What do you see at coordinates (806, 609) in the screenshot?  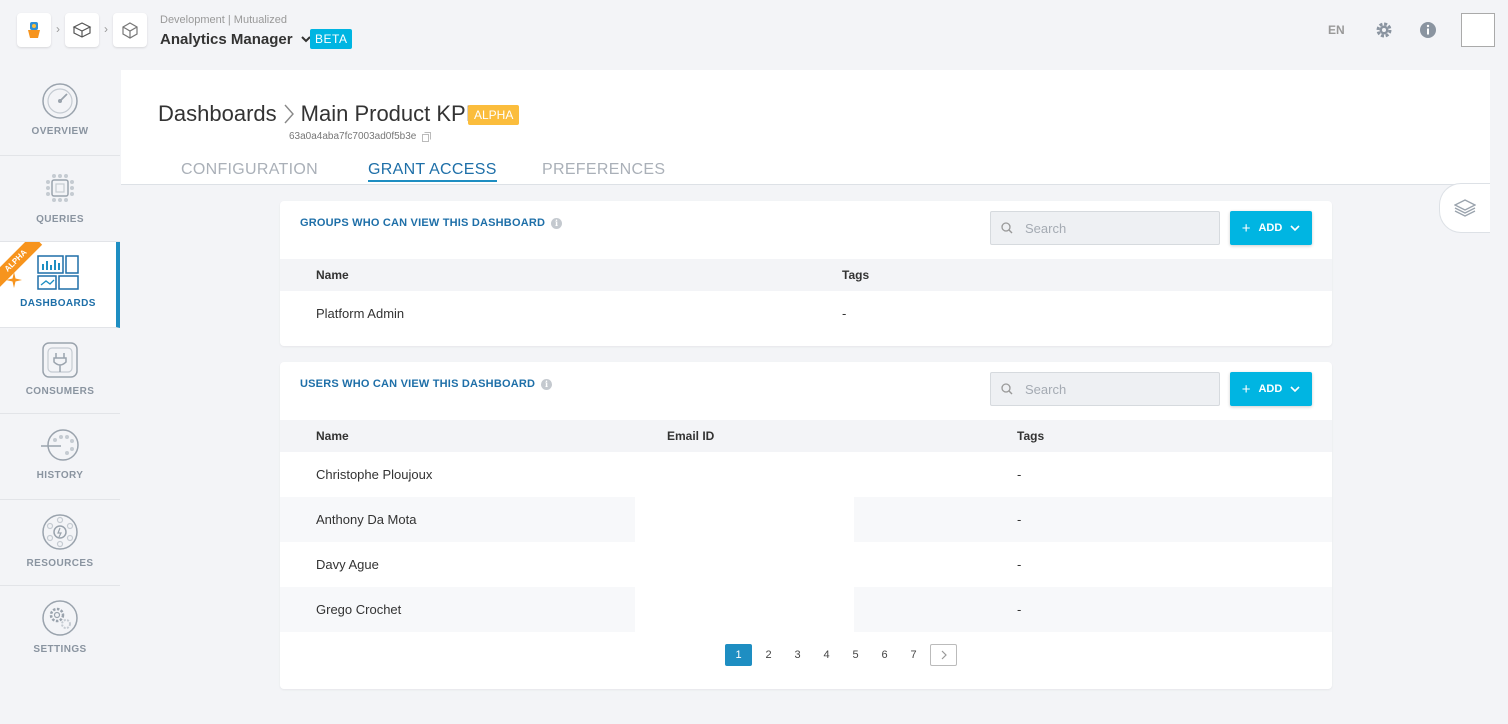 I see `table-row: Grego Crochet -` at bounding box center [806, 609].